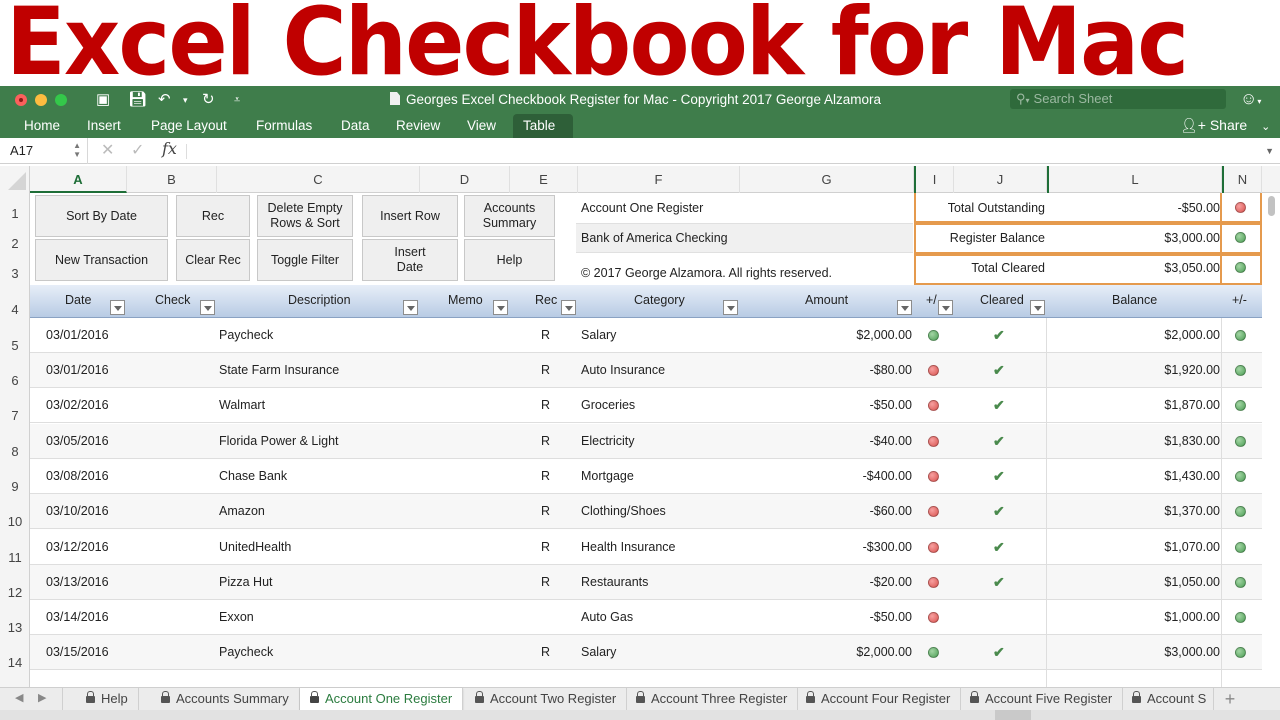 The image size is (1280, 720). What do you see at coordinates (827, 179) in the screenshot?
I see `column-header-g: G` at bounding box center [827, 179].